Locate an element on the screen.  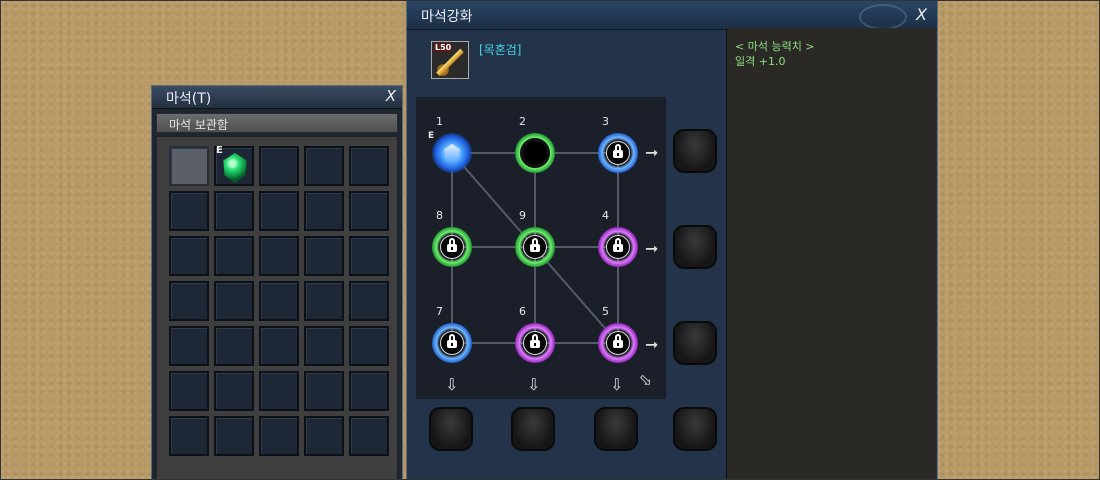
cloud-ornament-icon is located at coordinates (883, 17).